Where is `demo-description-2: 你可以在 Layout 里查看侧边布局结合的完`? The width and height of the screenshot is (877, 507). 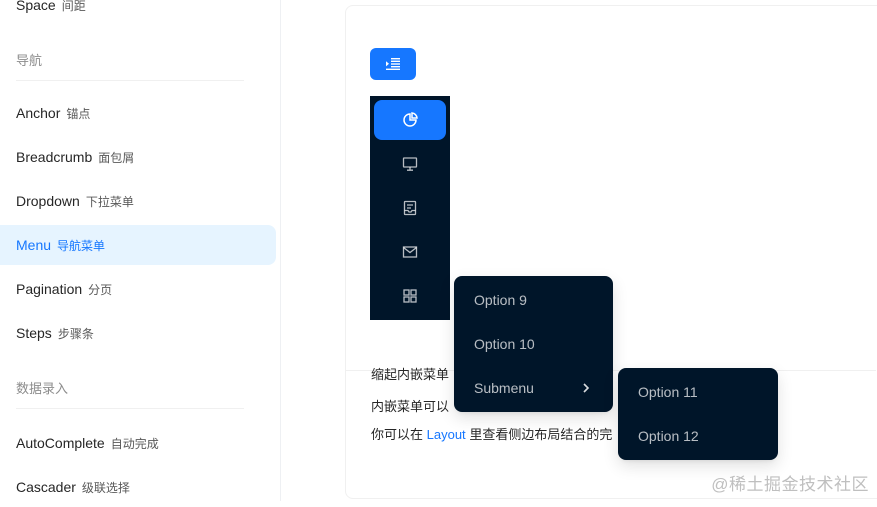
demo-description-2: 你可以在 Layout 里查看侧边布局结合的完 is located at coordinates (491, 433).